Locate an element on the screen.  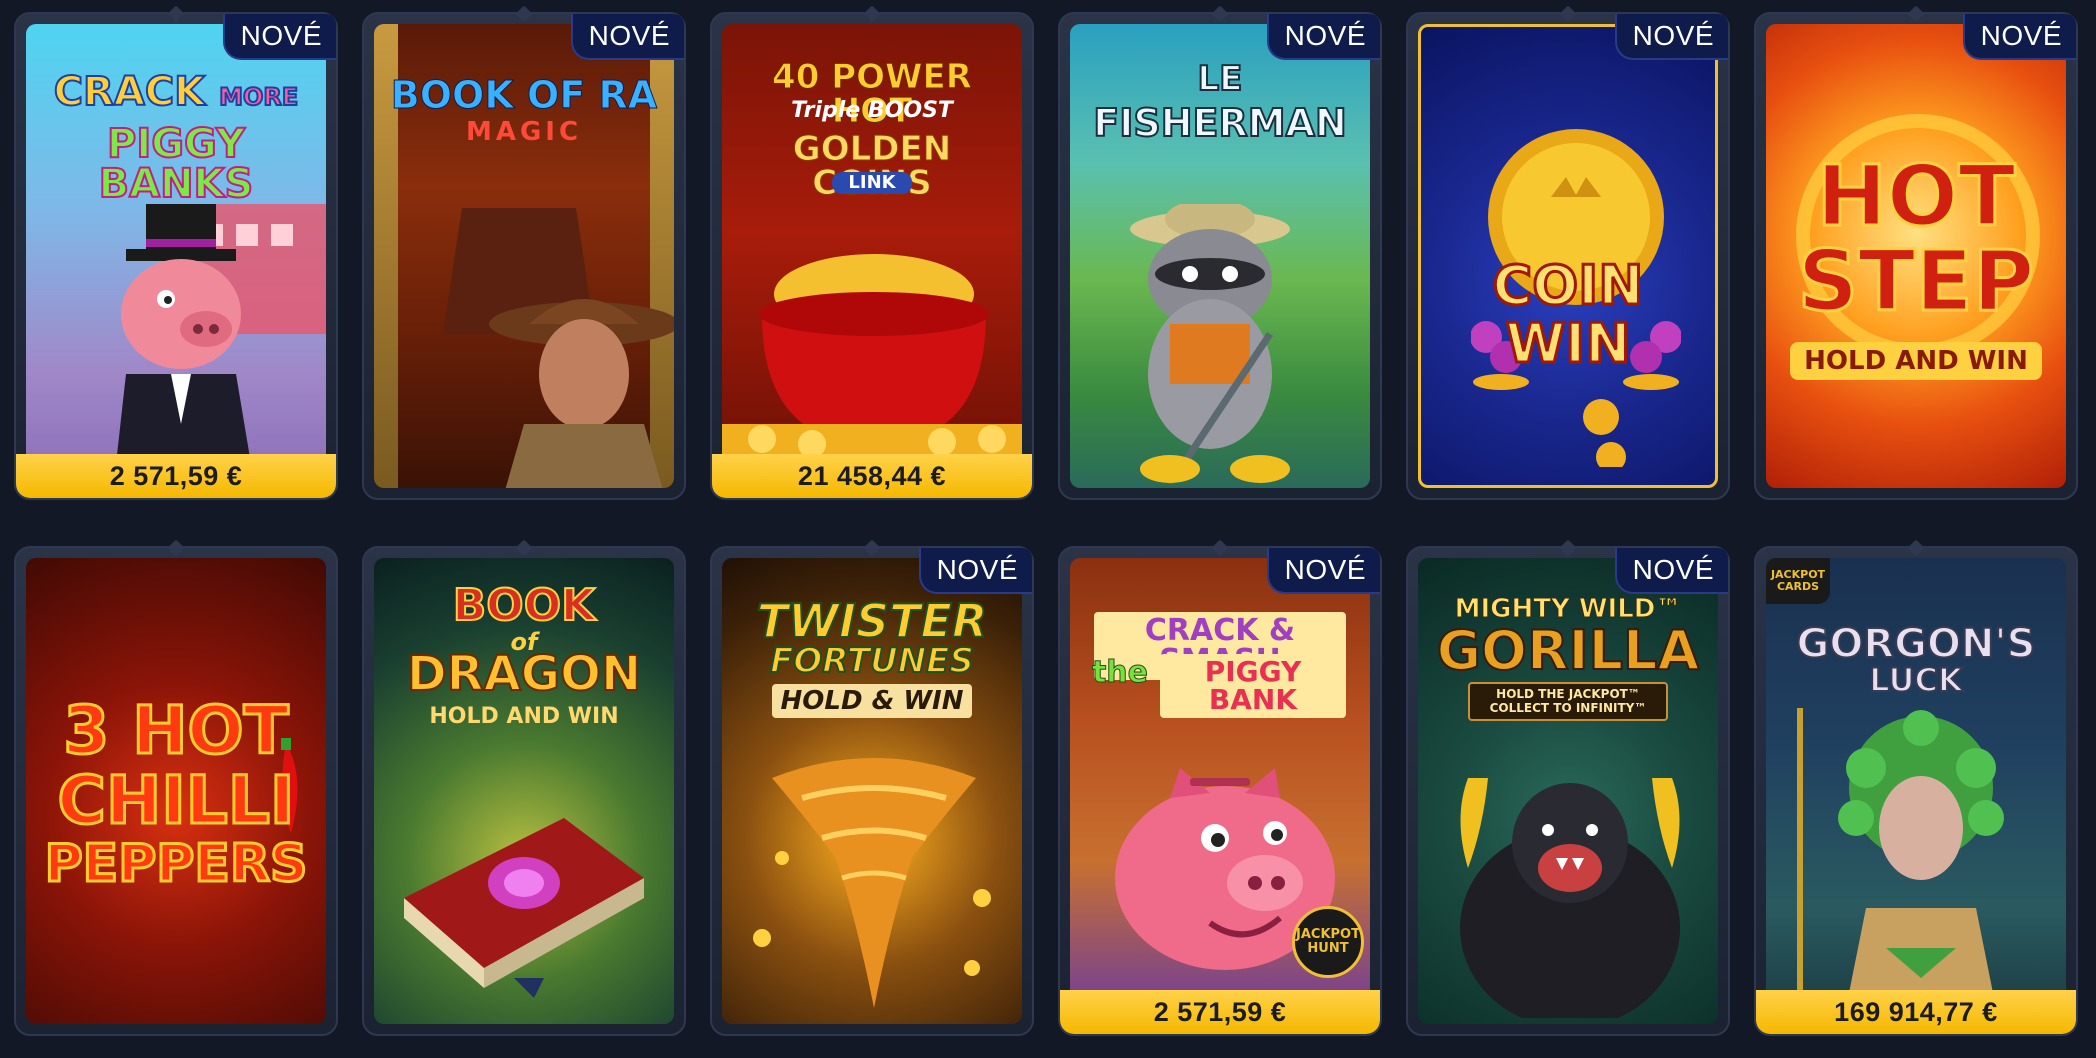
game-artwork: JACKPOT CARDS GORGON'S LUCK is located at coordinates (1916, 791).